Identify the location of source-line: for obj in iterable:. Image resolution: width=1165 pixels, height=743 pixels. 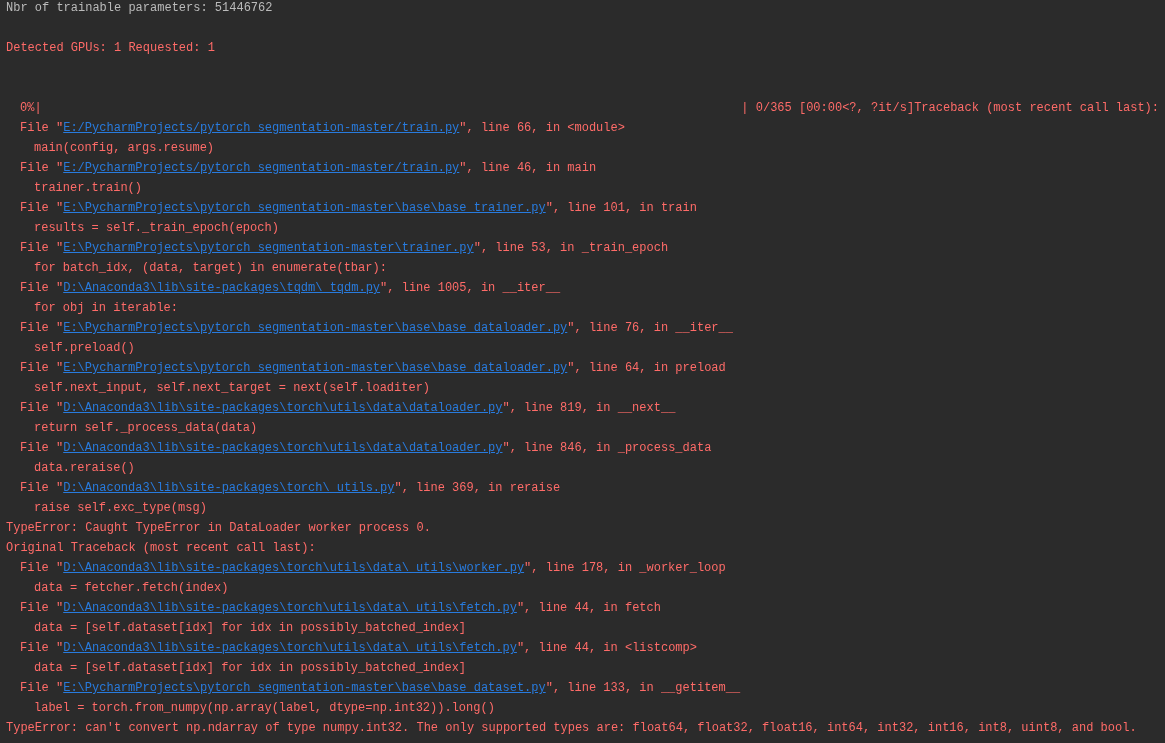
(106, 308).